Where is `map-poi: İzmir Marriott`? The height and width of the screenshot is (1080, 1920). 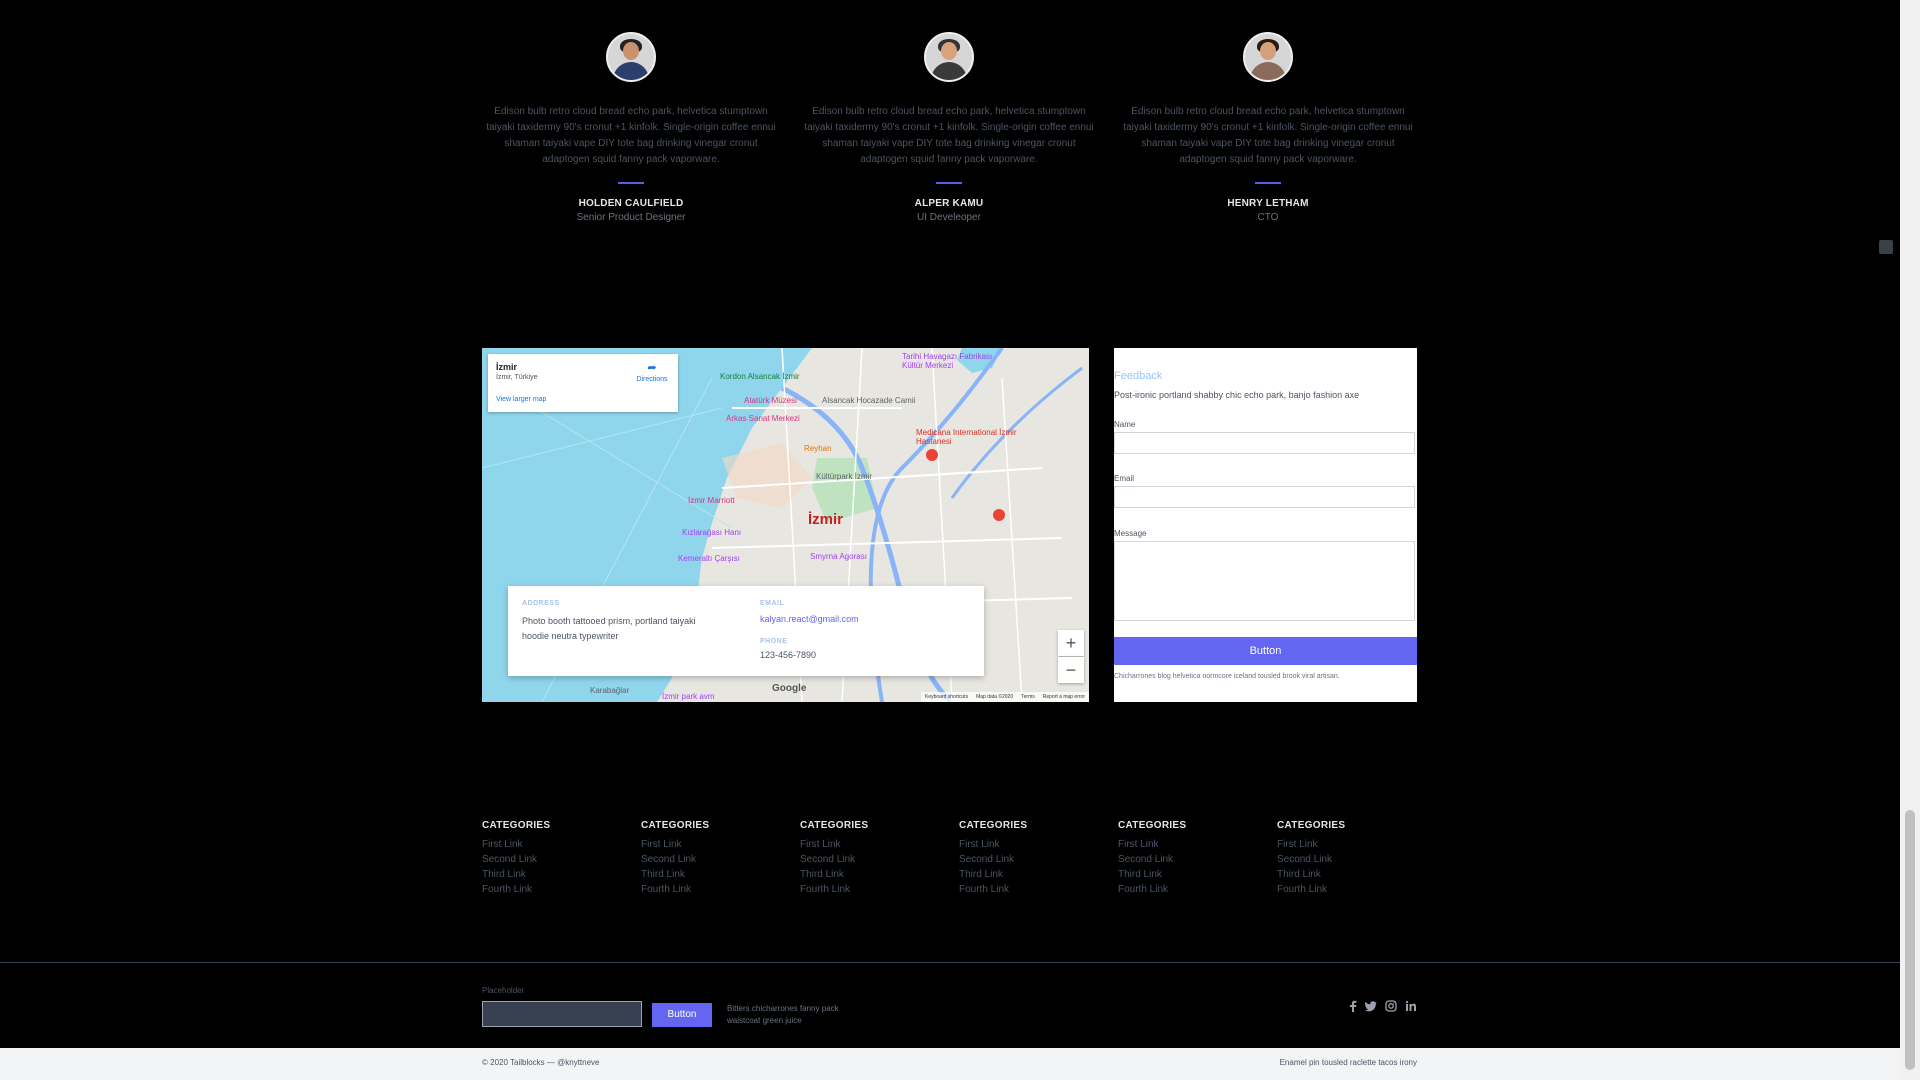 map-poi: İzmir Marriott is located at coordinates (711, 500).